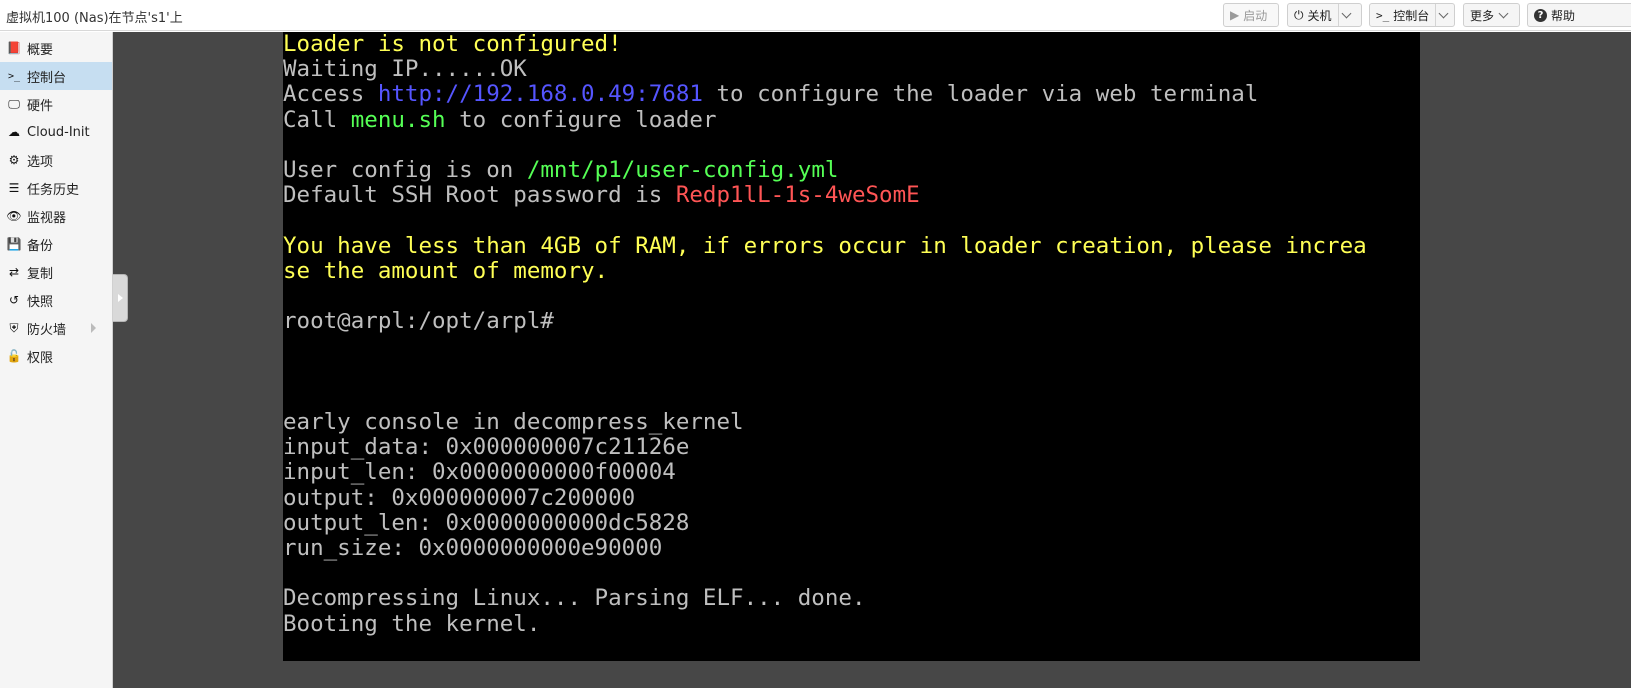  What do you see at coordinates (14, 272) in the screenshot?
I see `retweet-icon: ⇄` at bounding box center [14, 272].